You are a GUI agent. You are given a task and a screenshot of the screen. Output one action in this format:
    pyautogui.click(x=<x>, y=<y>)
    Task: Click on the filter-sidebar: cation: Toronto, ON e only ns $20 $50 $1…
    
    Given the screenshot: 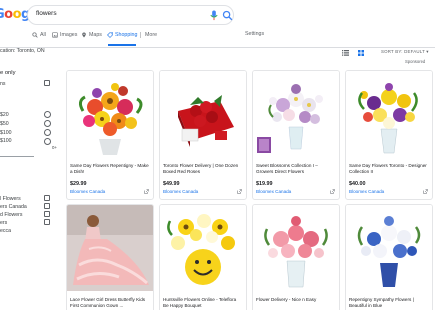 What is the action you would take?
    pyautogui.click(x=30, y=179)
    